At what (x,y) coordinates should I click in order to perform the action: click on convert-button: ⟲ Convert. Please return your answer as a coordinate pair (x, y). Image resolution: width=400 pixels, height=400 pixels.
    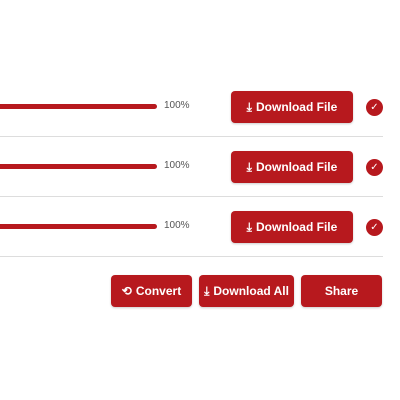
    Looking at the image, I should click on (151, 291).